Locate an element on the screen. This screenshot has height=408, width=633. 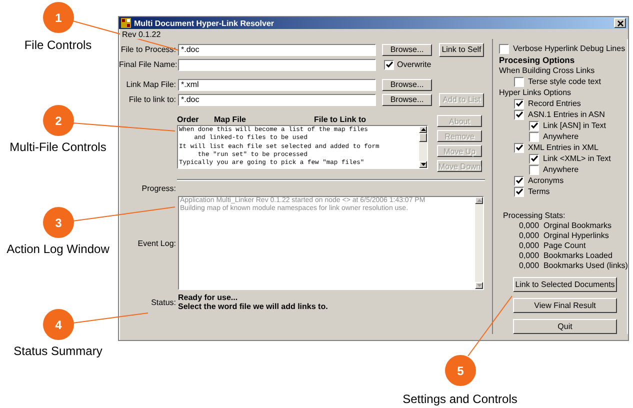
callout-label: Status Summary is located at coordinates (58, 351).